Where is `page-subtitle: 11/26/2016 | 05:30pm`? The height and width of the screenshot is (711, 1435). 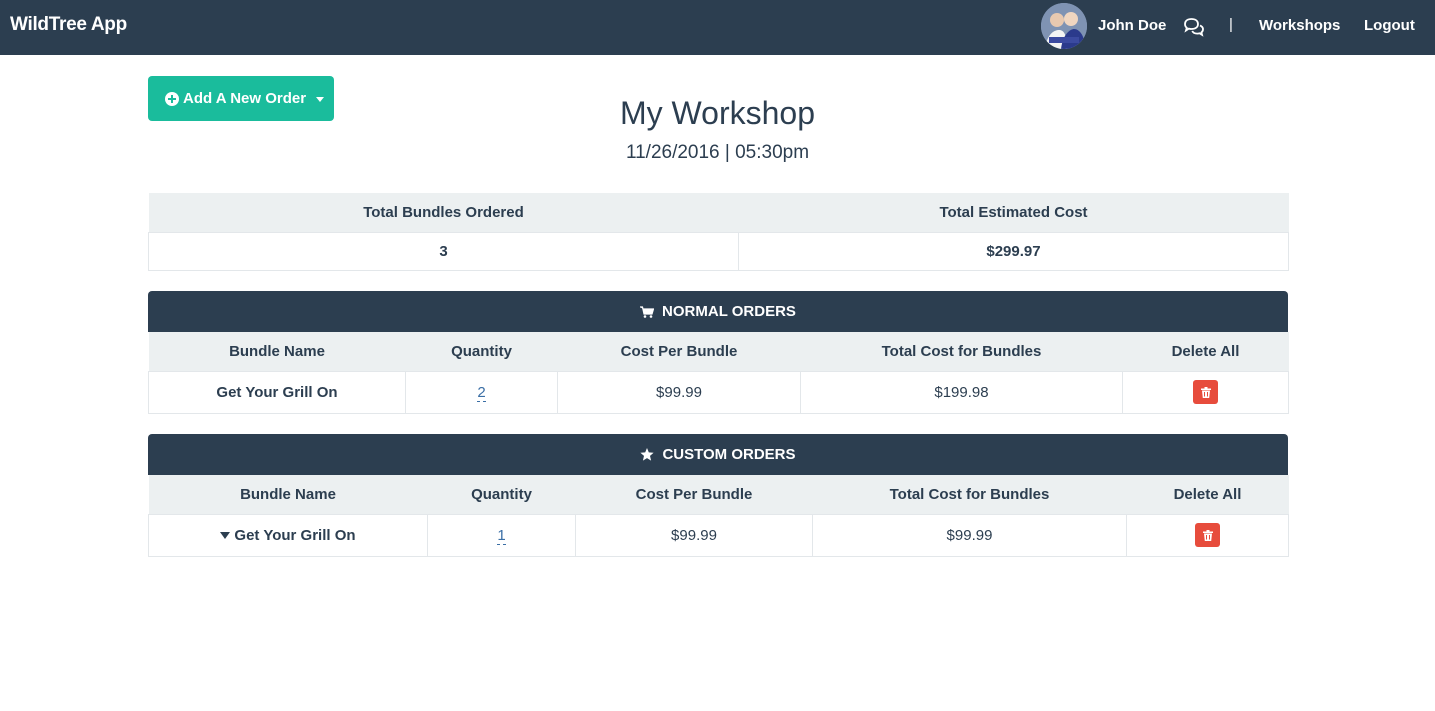
page-subtitle: 11/26/2016 | 05:30pm is located at coordinates (717, 152).